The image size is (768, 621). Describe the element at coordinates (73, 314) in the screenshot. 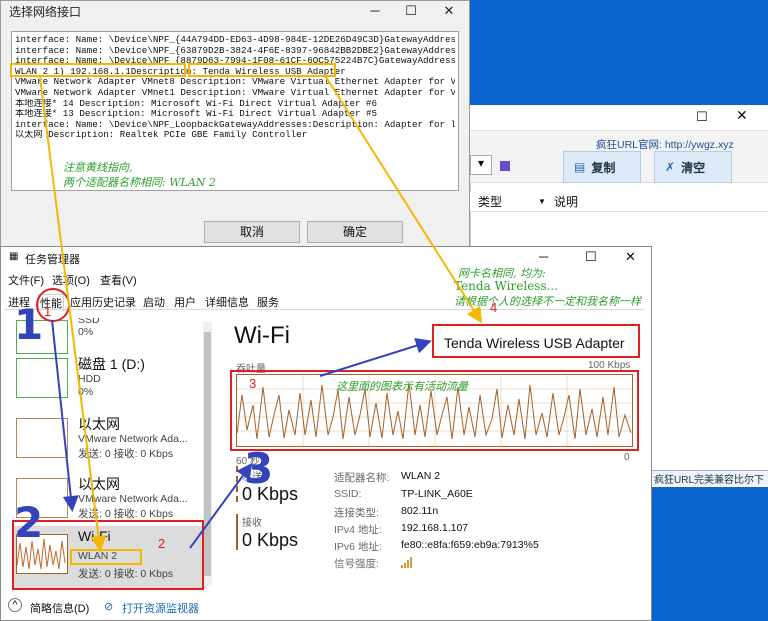

I see `arrow-yellow-wlan` at that location.